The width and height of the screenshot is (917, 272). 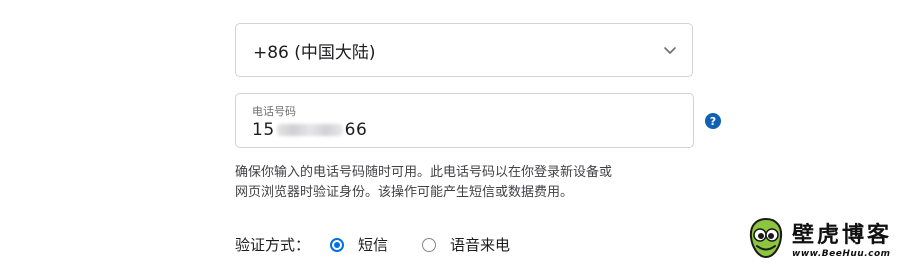 What do you see at coordinates (356, 130) in the screenshot?
I see `phone-number-suffix: 66` at bounding box center [356, 130].